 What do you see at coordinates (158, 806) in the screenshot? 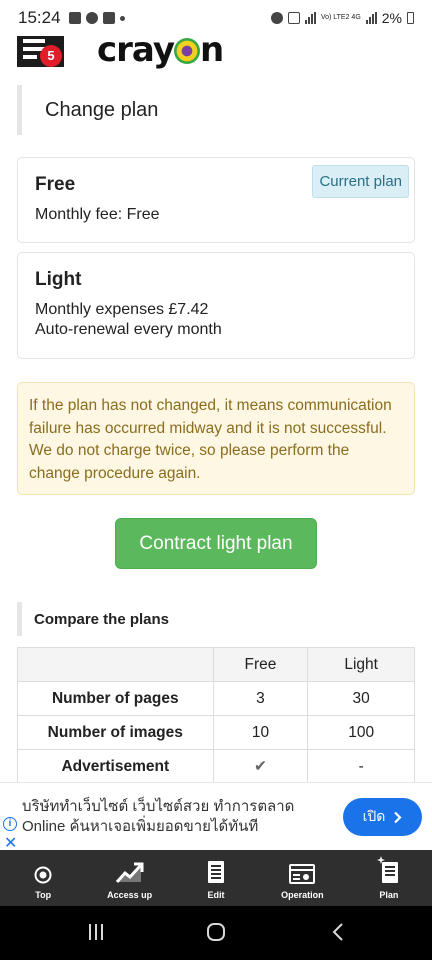
I see `ad-line-1: บริษัททำเว็บไซต์ เว็บไซต์สวย ทำการตลาด` at bounding box center [158, 806].